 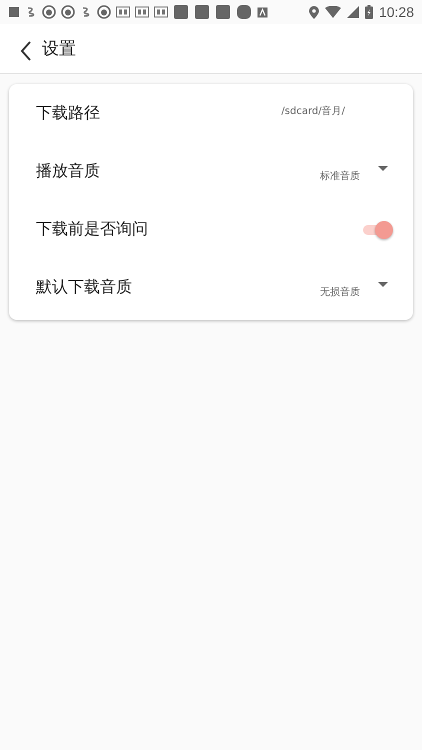 I want to click on toggle-switch, so click(x=377, y=229).